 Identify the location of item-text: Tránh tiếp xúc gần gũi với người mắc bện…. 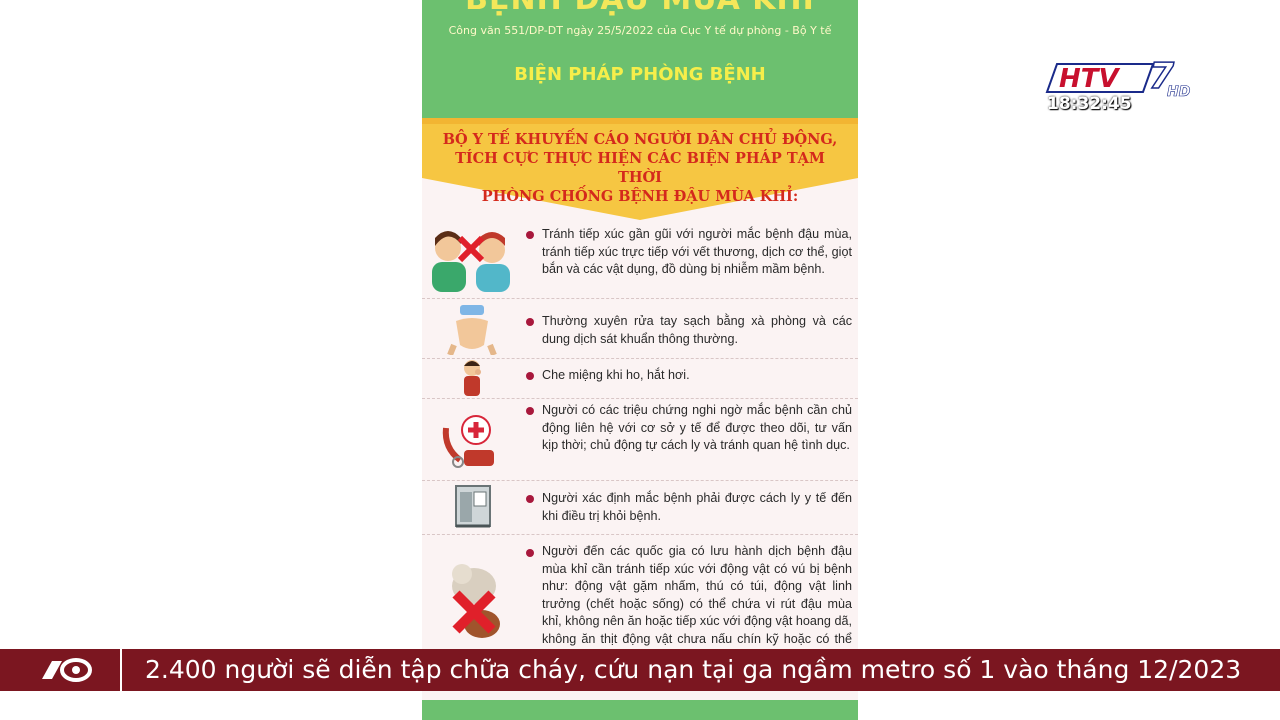
(697, 251).